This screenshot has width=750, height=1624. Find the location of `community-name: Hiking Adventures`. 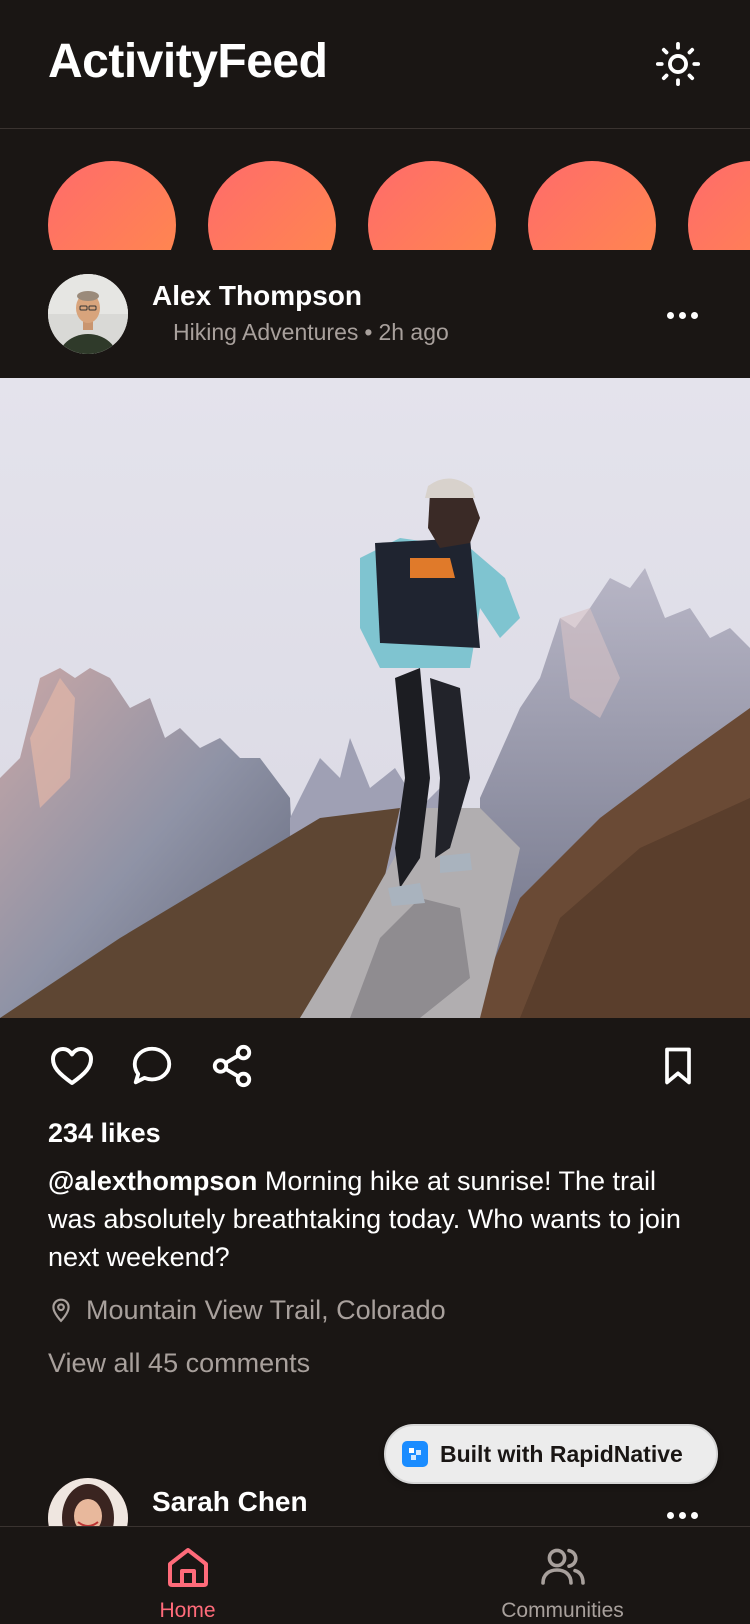

community-name: Hiking Adventures is located at coordinates (265, 332).